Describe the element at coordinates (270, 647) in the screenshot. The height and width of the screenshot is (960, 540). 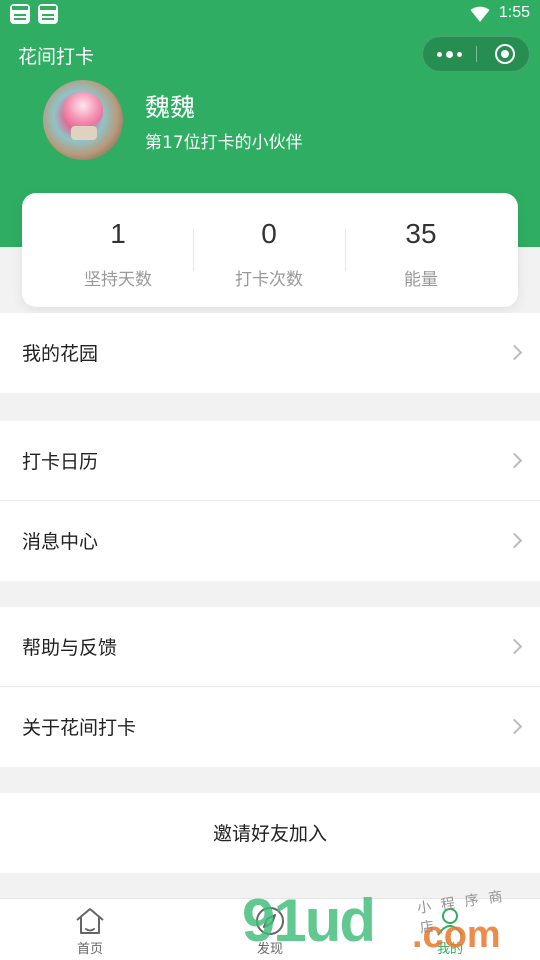
I see `menu-item-help-feedback: 帮助与反馈` at that location.